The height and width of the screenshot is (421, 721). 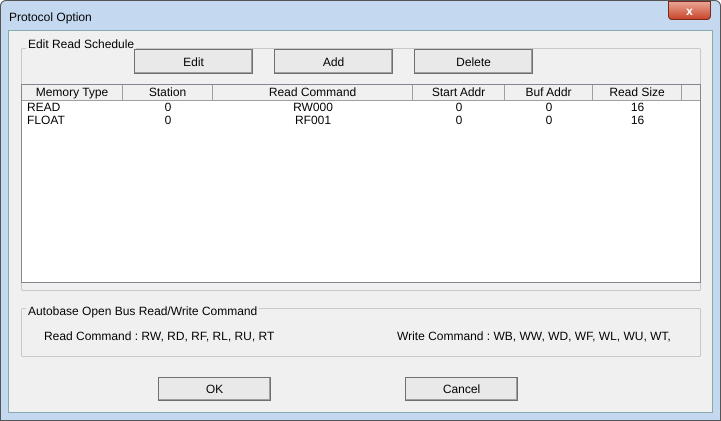 I want to click on action-button: Add, so click(x=333, y=61).